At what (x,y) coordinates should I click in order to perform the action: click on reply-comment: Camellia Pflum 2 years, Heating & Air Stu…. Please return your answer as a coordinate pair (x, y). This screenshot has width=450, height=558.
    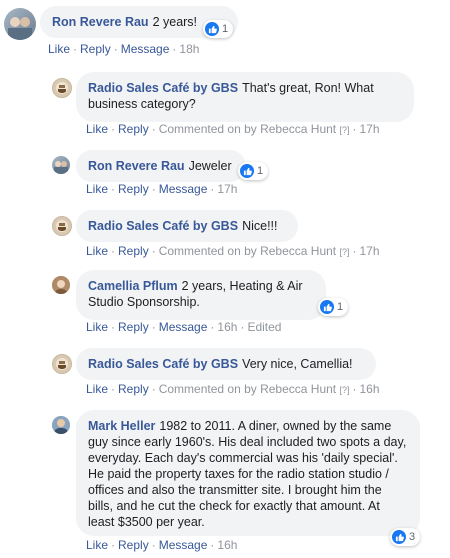
    Looking at the image, I should click on (225, 302).